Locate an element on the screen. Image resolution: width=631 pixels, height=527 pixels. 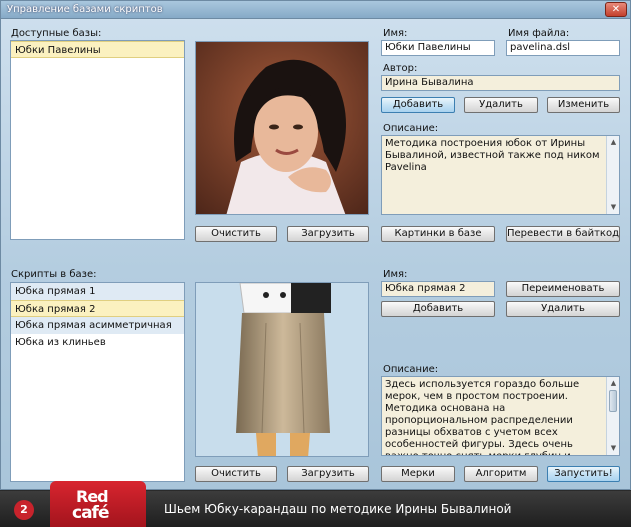
script-description-scrollbar: ▲ ▼ is located at coordinates (612, 416).